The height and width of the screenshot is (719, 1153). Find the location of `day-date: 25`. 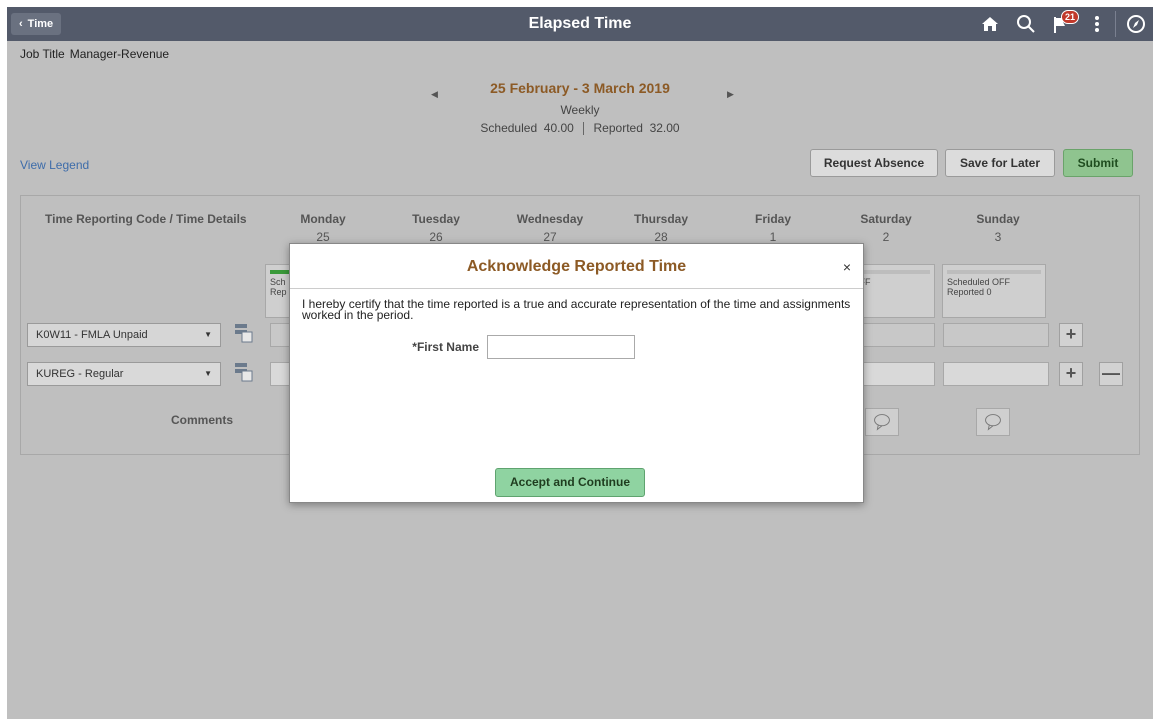

day-date: 25 is located at coordinates (323, 237).